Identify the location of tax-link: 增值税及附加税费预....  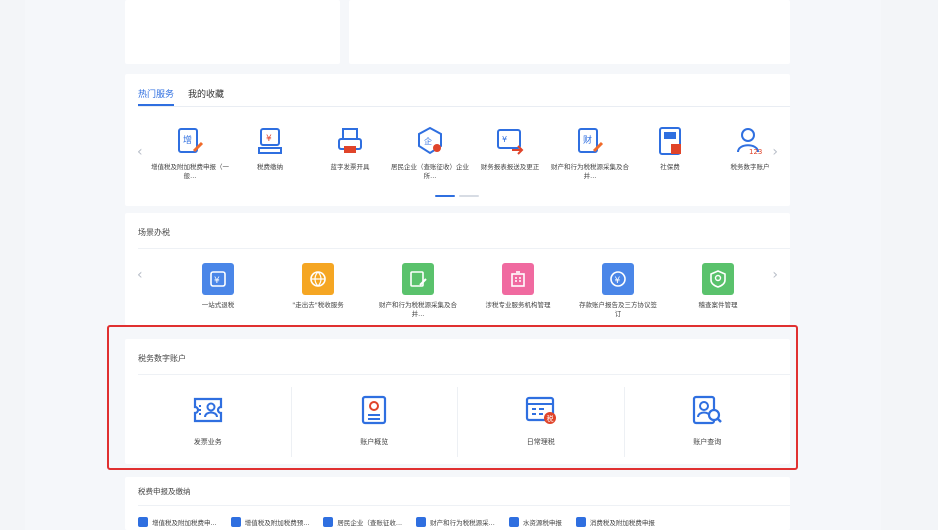
(270, 522).